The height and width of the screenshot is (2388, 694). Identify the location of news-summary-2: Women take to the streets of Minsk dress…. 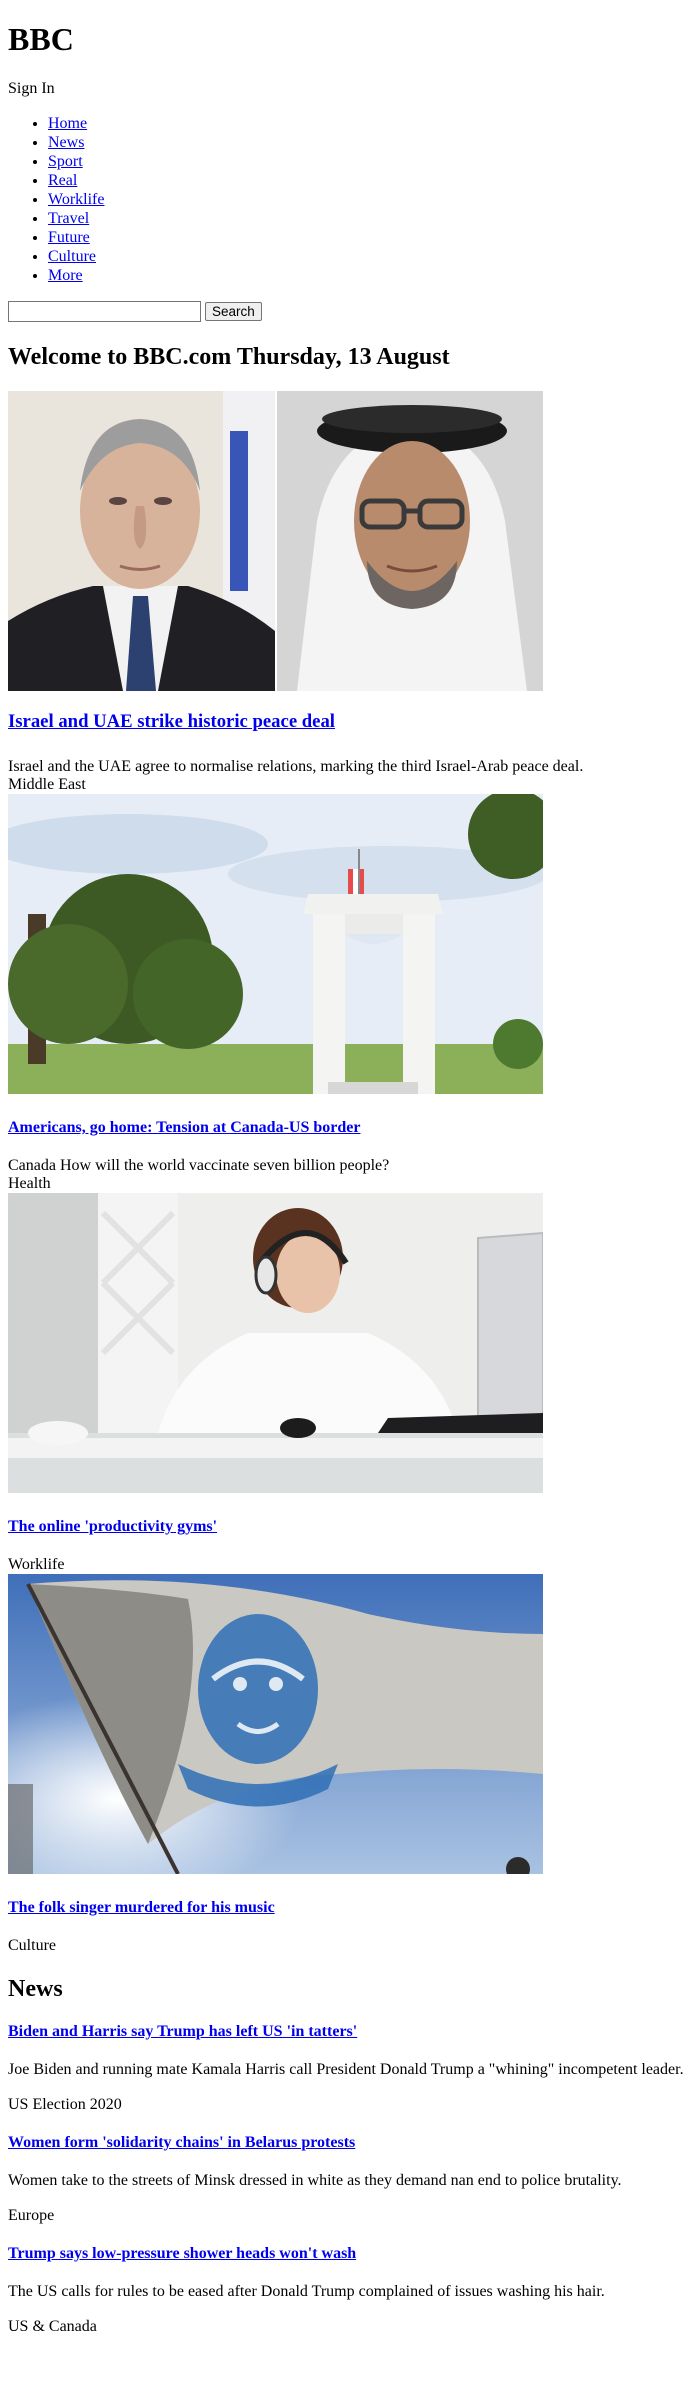
(315, 2180).